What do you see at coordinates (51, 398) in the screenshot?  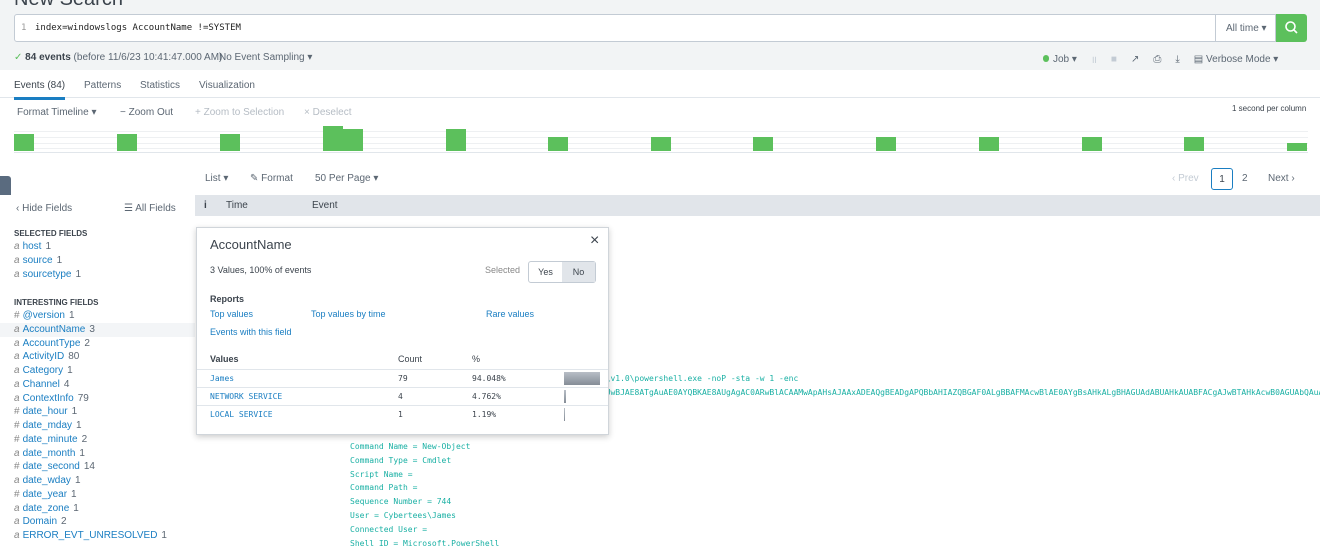 I see `field-contextinfo: a ContextInfo 79` at bounding box center [51, 398].